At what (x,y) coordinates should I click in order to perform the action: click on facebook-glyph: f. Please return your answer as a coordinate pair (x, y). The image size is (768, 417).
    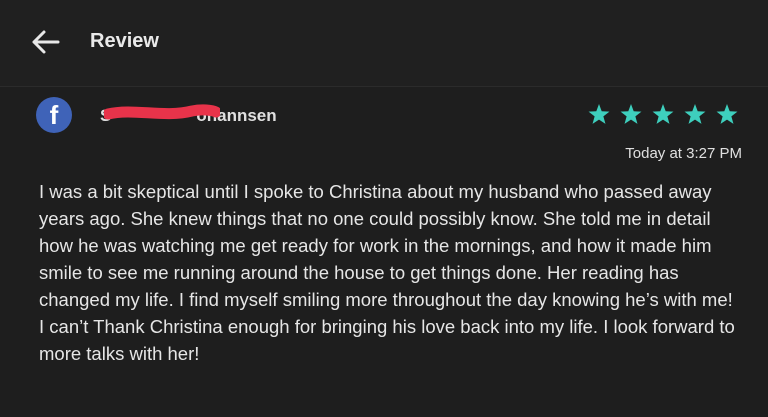
    Looking at the image, I should click on (54, 115).